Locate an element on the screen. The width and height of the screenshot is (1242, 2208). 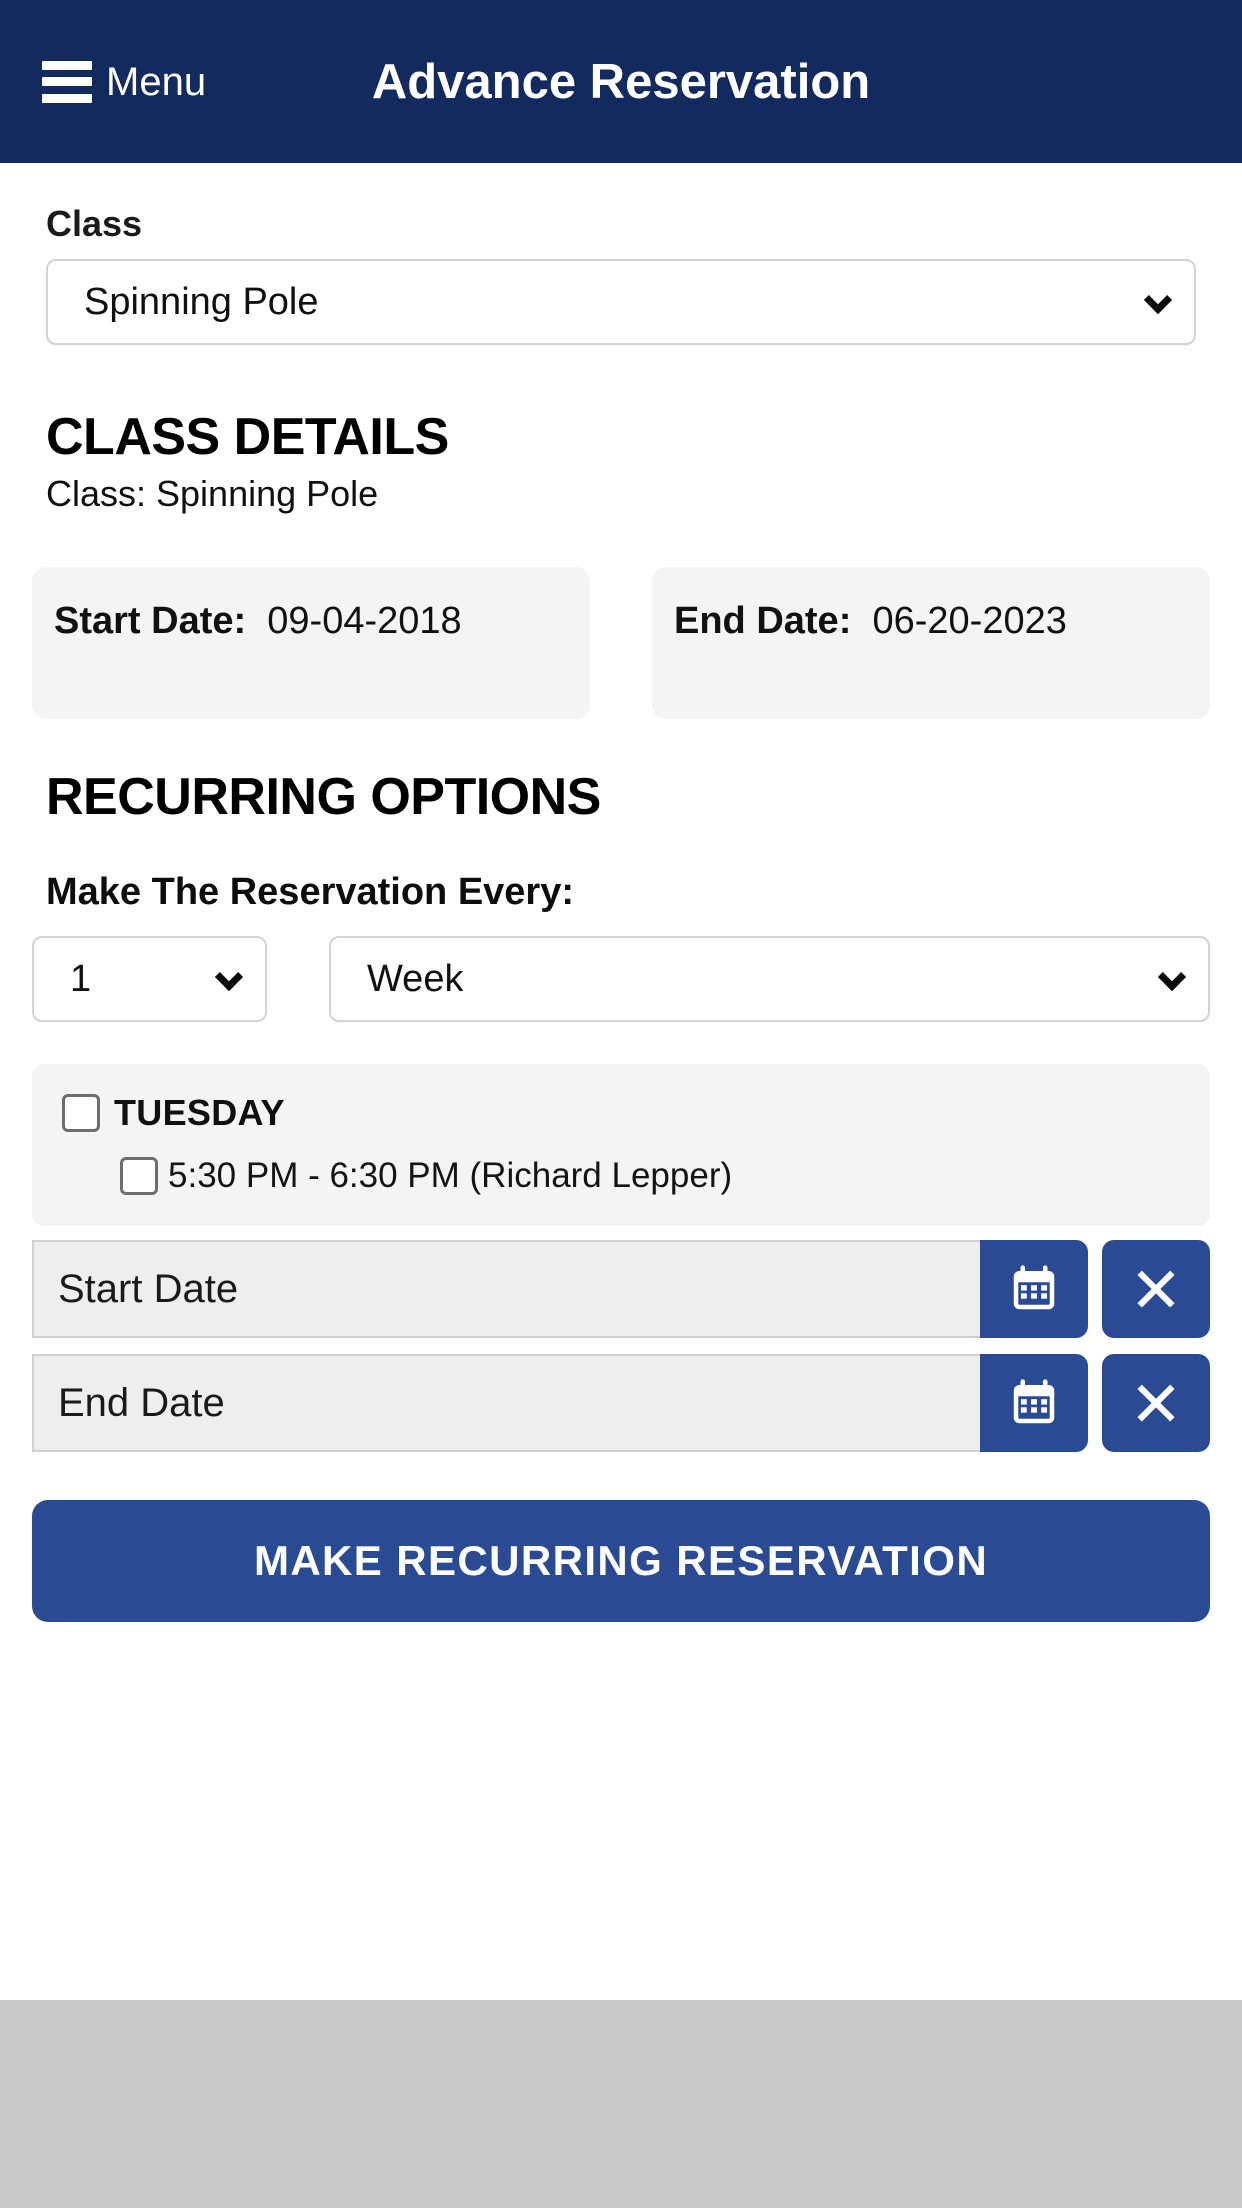
recurring-options-heading: RECURRING OPTIONS is located at coordinates (323, 797).